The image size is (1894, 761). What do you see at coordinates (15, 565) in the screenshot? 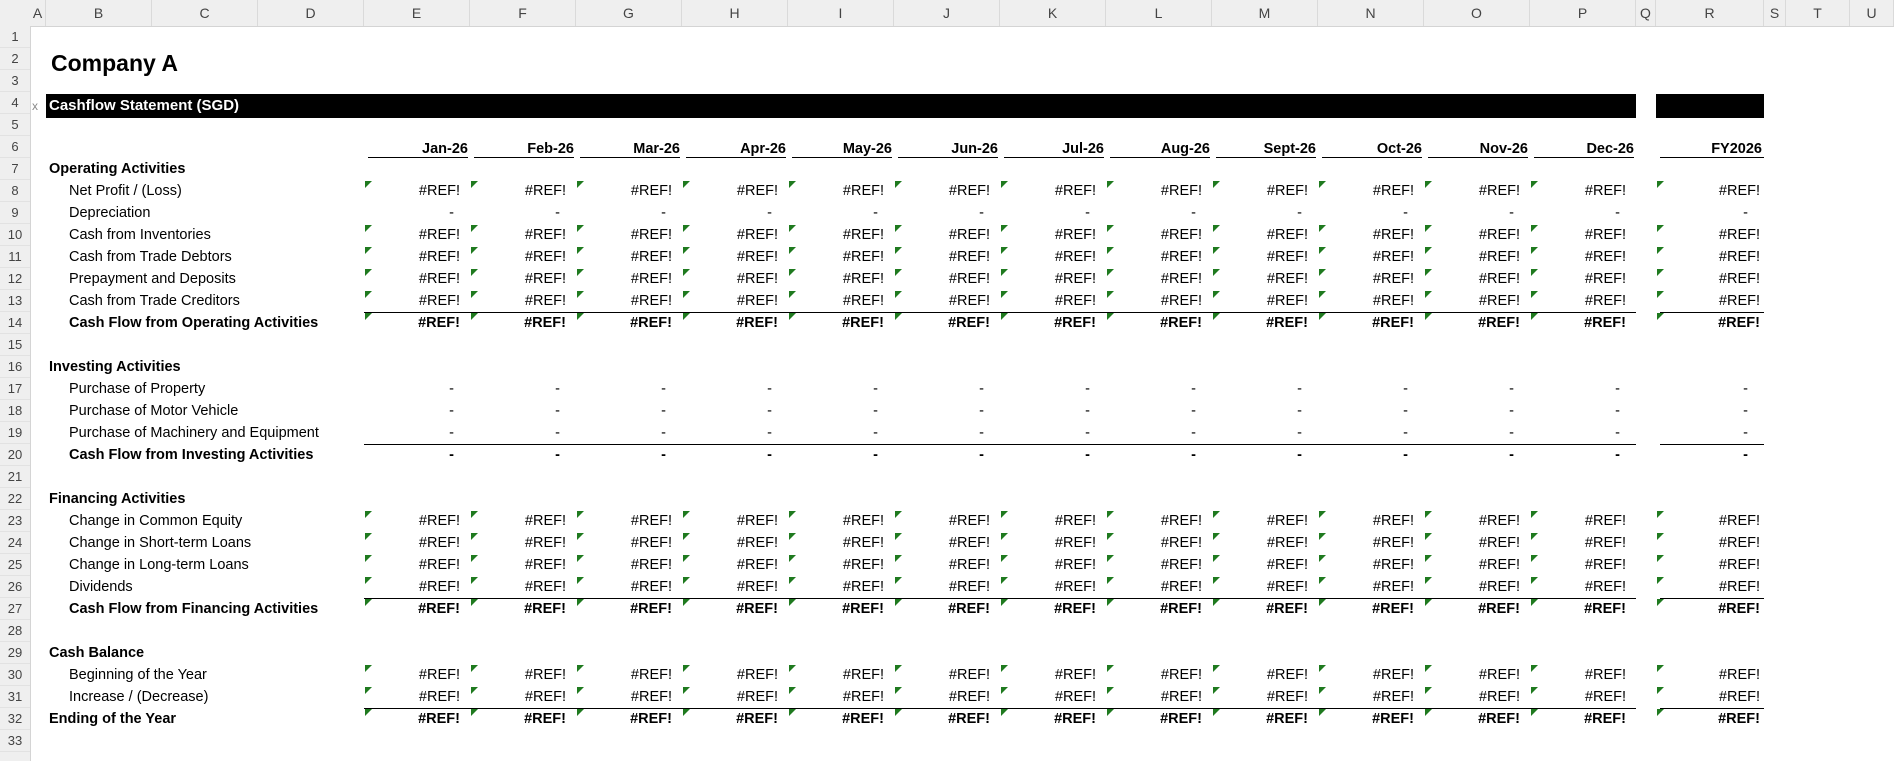
I see `row-header-25: 25` at bounding box center [15, 565].